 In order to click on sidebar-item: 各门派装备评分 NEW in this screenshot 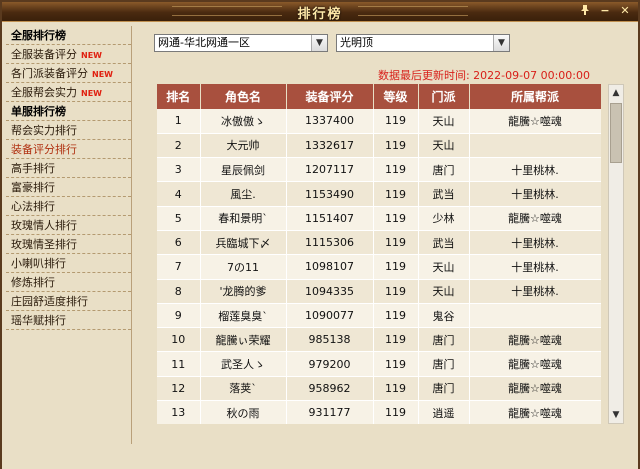, I will do `click(68, 73)`.